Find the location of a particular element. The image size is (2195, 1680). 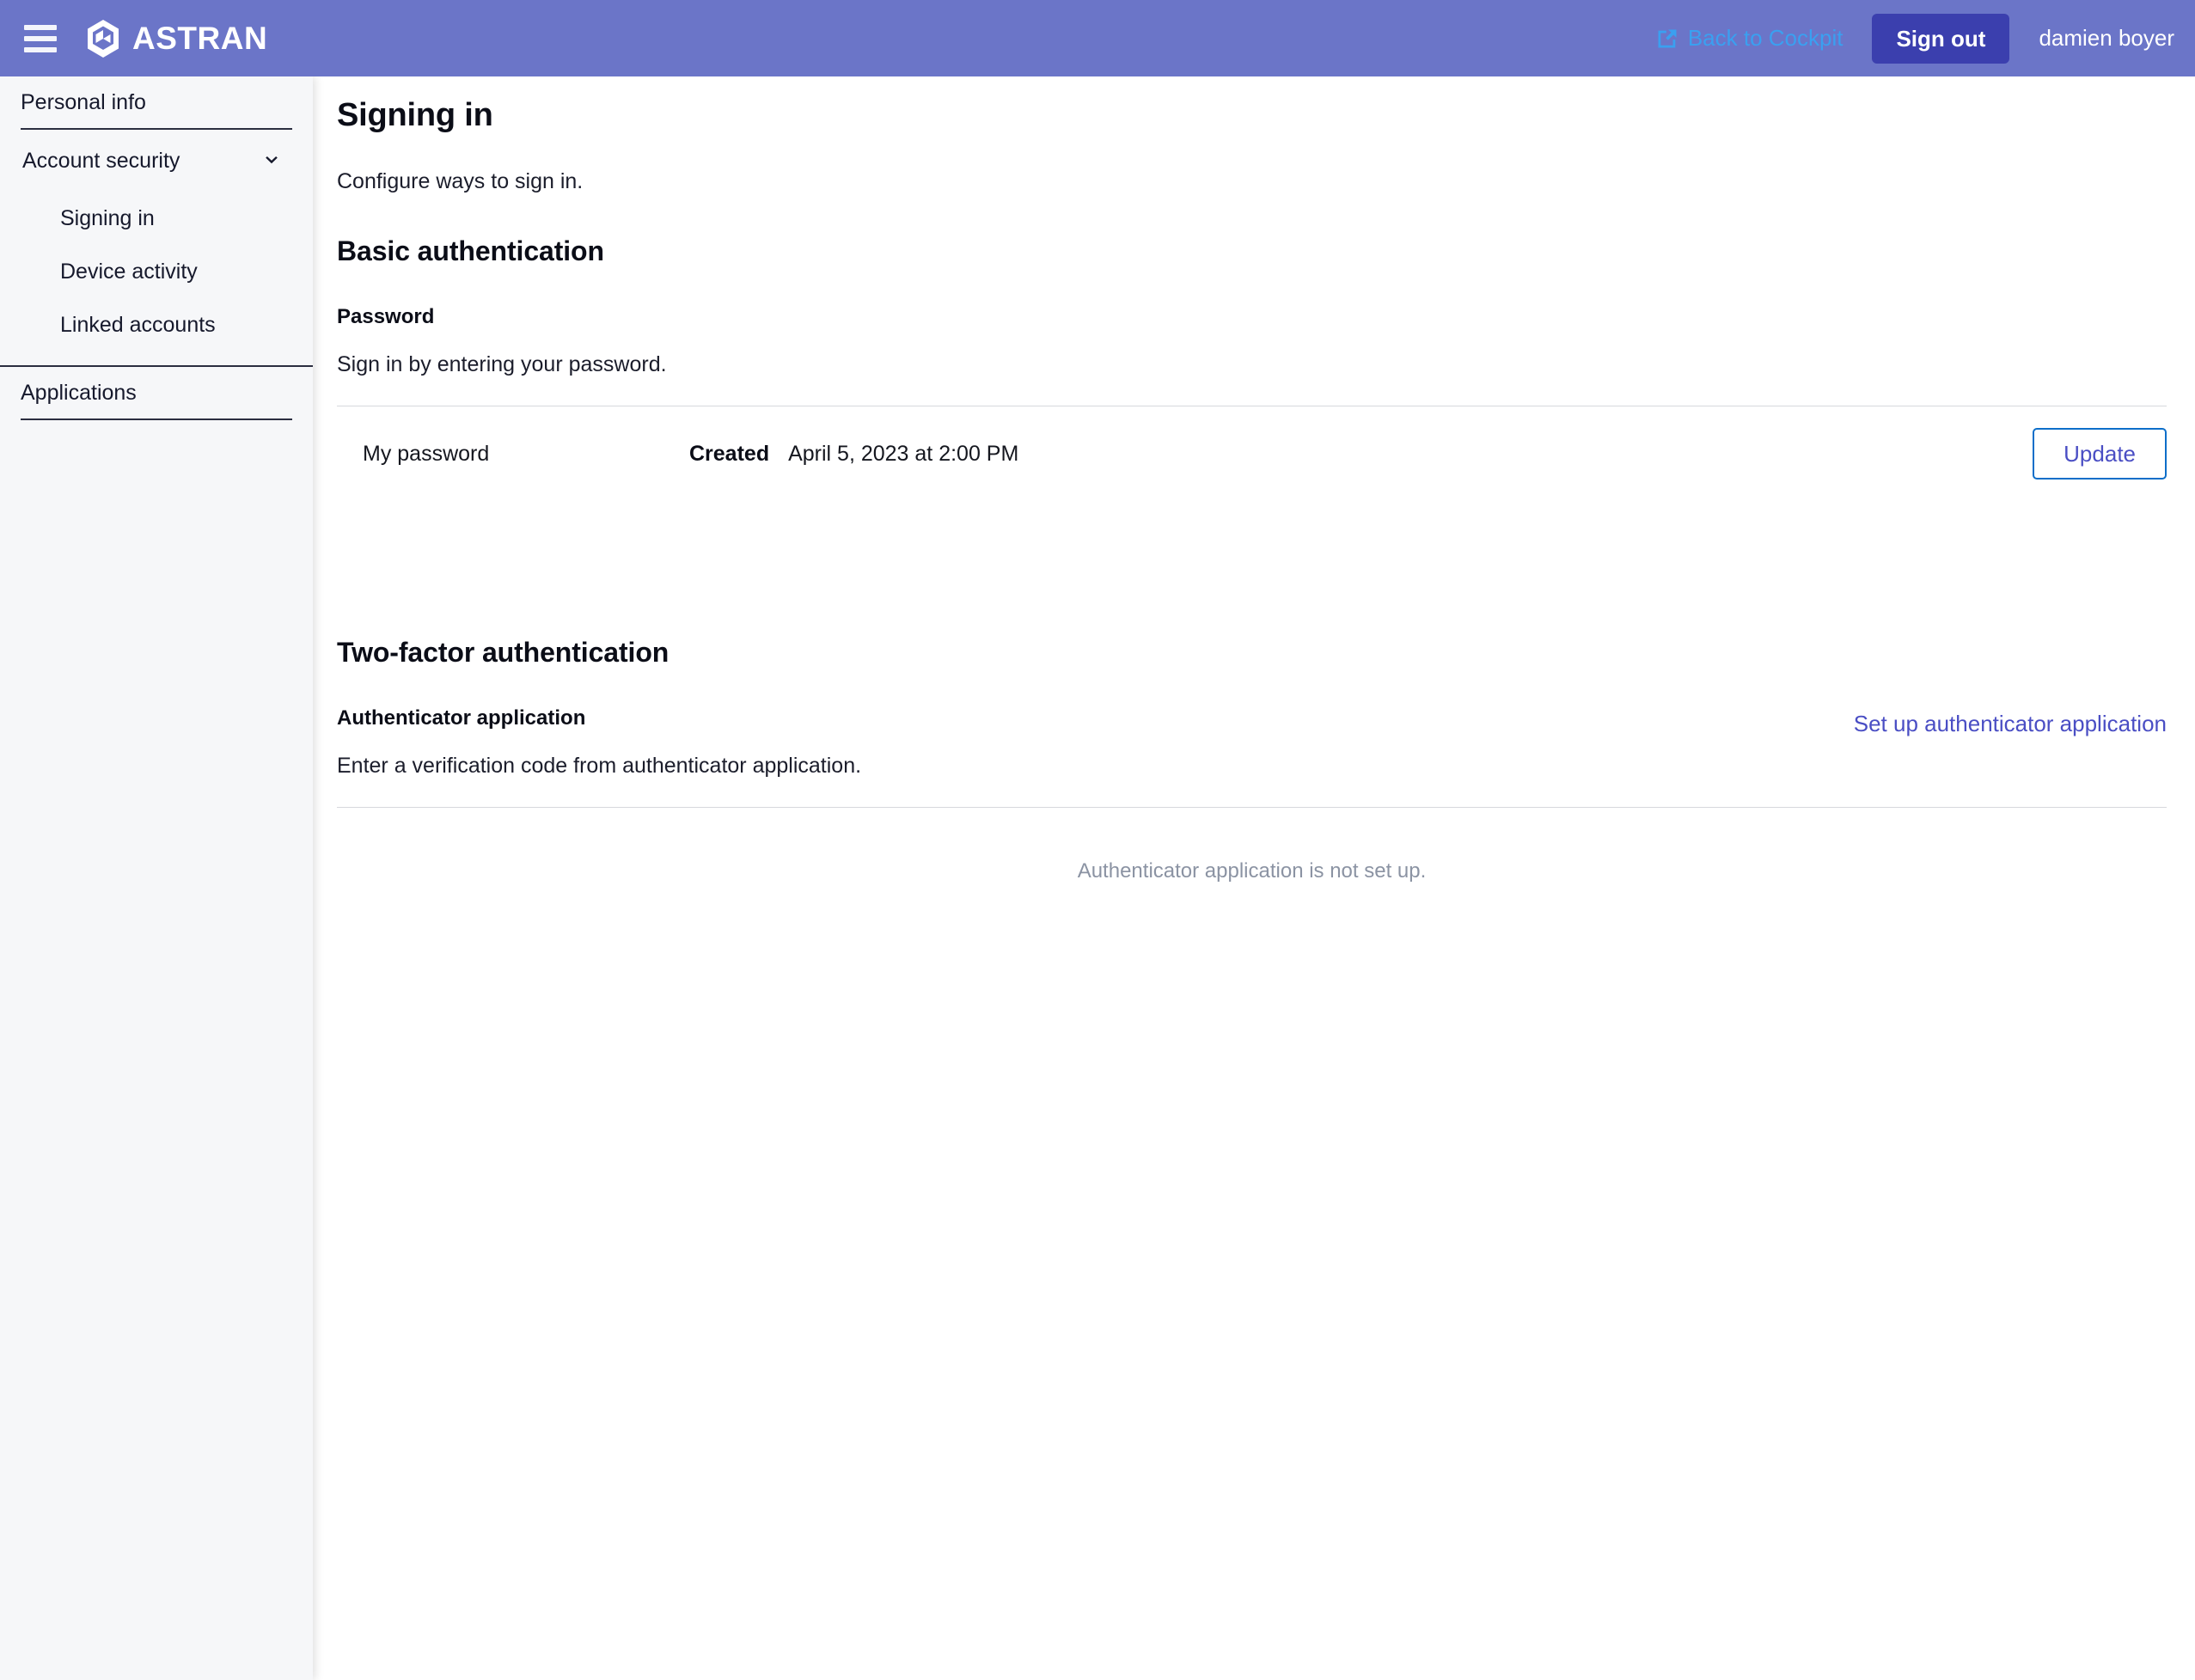

update-password-button: Update is located at coordinates (2100, 454).